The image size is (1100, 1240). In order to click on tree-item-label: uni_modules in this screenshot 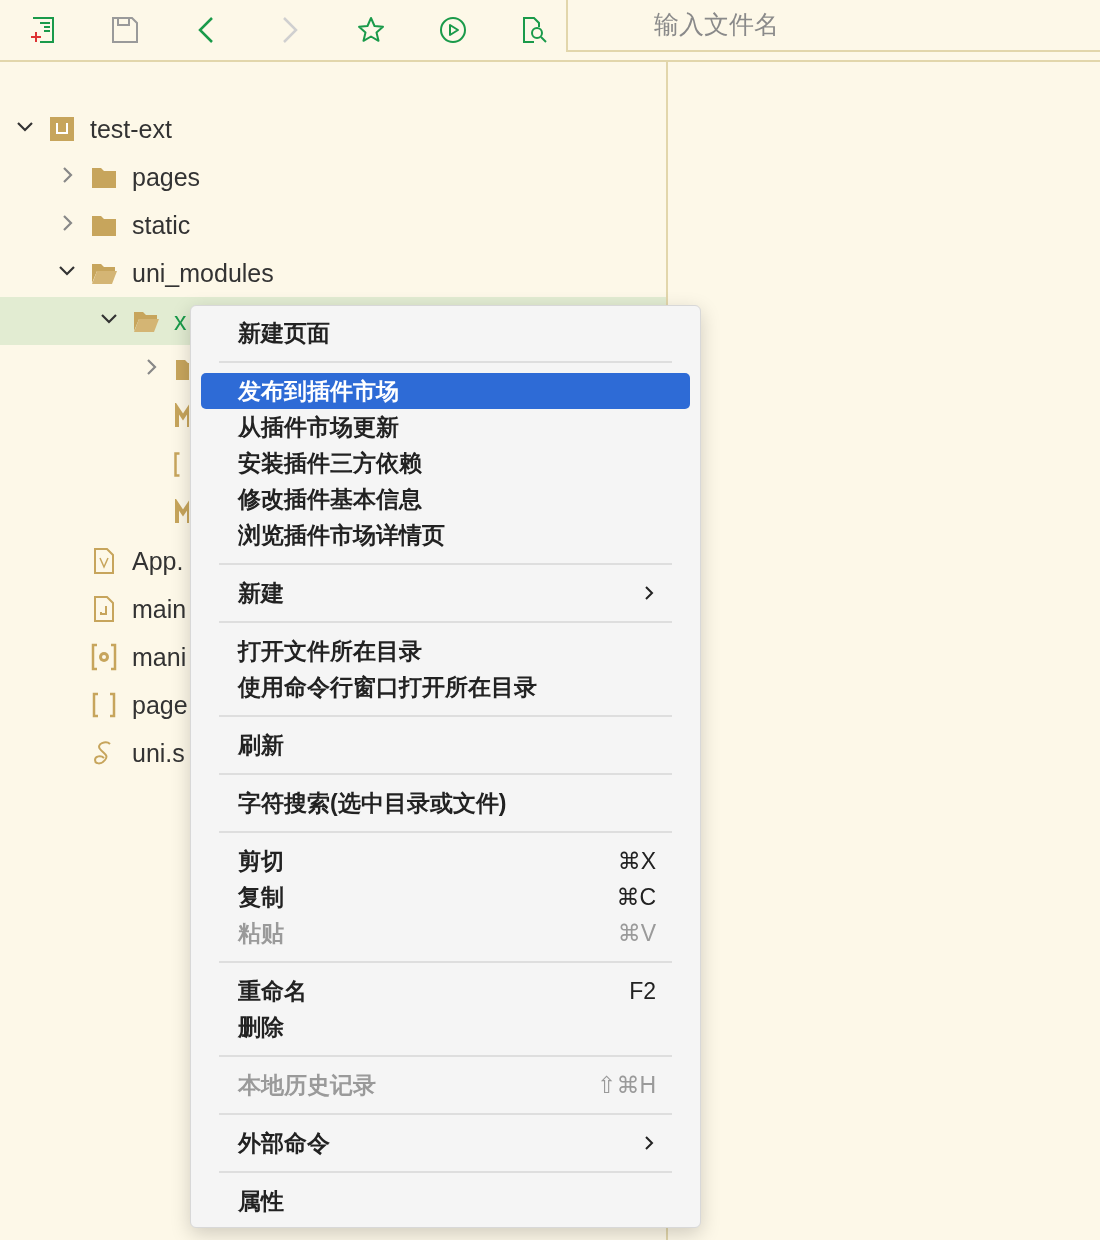, I will do `click(203, 273)`.